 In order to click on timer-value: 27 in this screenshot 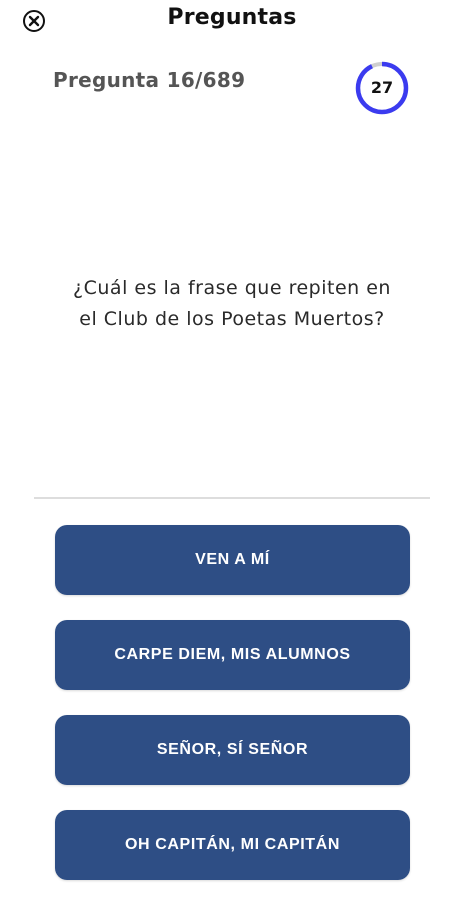, I will do `click(382, 87)`.